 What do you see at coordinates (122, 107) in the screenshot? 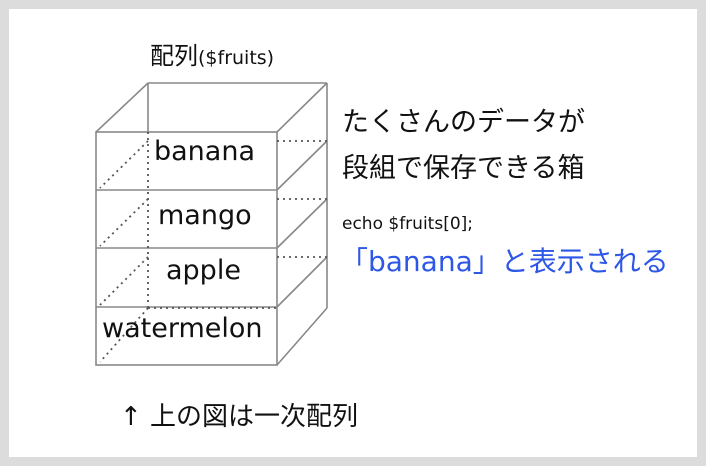
I see `box-top-left-diagonal` at bounding box center [122, 107].